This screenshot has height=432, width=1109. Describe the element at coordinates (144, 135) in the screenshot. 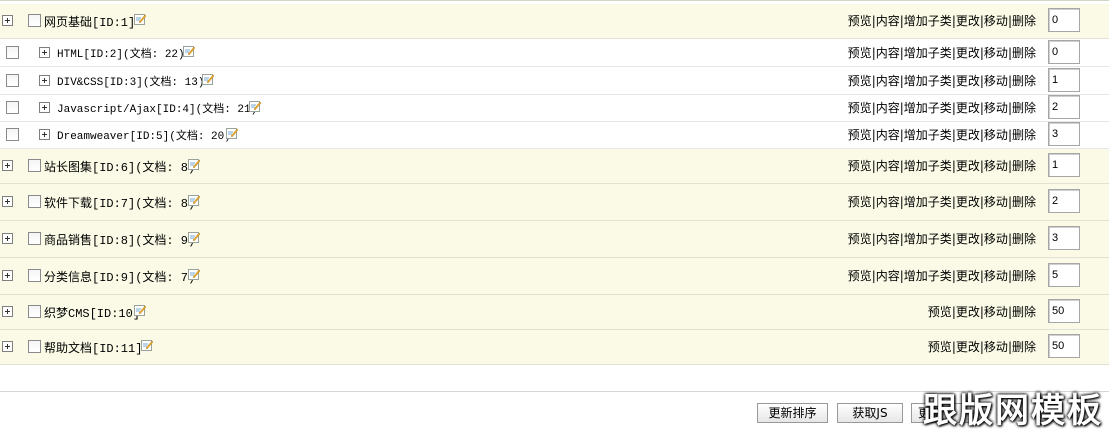

I see `category-name: Dreamweaver[ID:5](文档: 20)` at that location.